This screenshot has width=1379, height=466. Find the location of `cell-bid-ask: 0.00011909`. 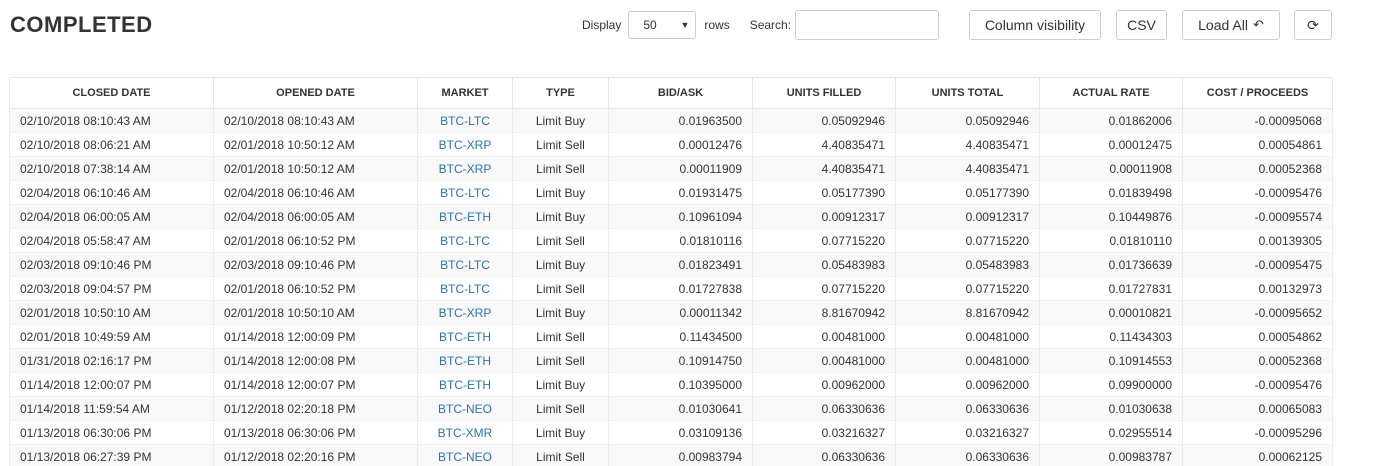

cell-bid-ask: 0.00011909 is located at coordinates (680, 168).